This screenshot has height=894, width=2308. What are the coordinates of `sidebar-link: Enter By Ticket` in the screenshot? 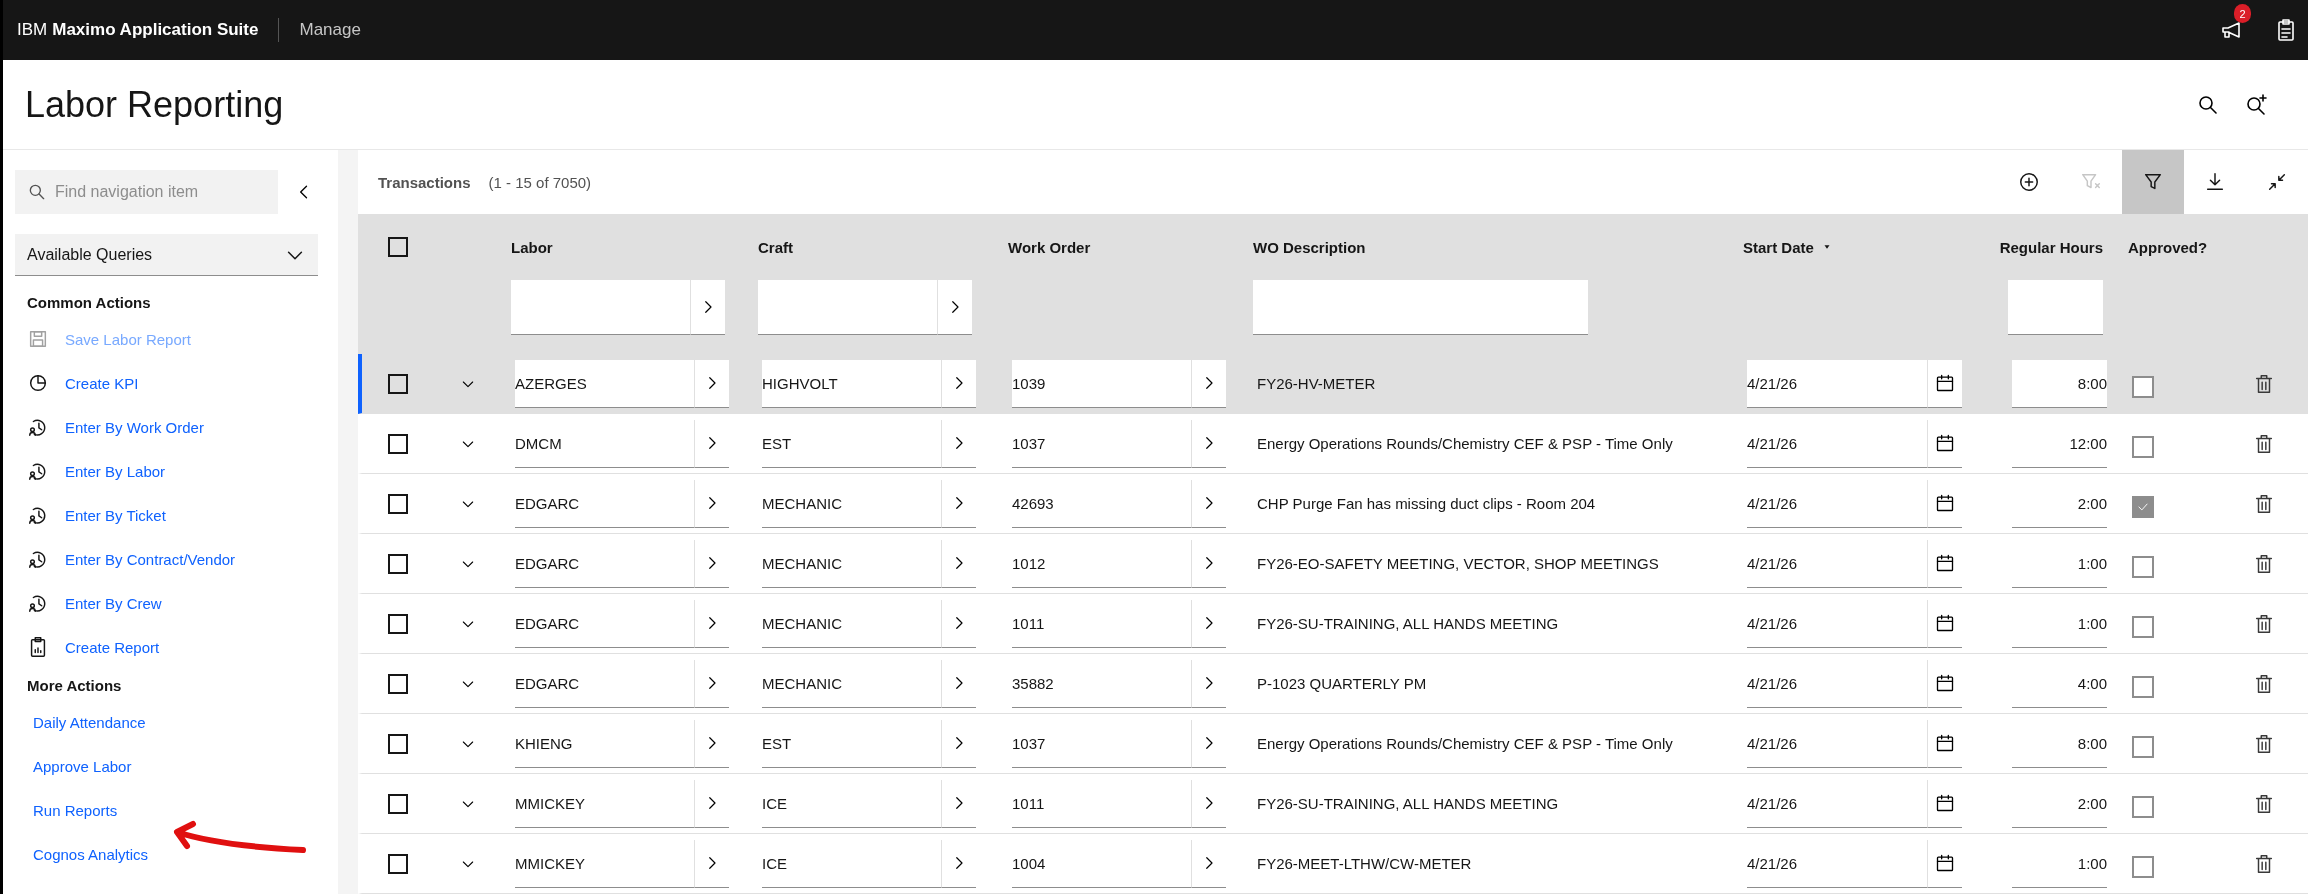 It's located at (90, 515).